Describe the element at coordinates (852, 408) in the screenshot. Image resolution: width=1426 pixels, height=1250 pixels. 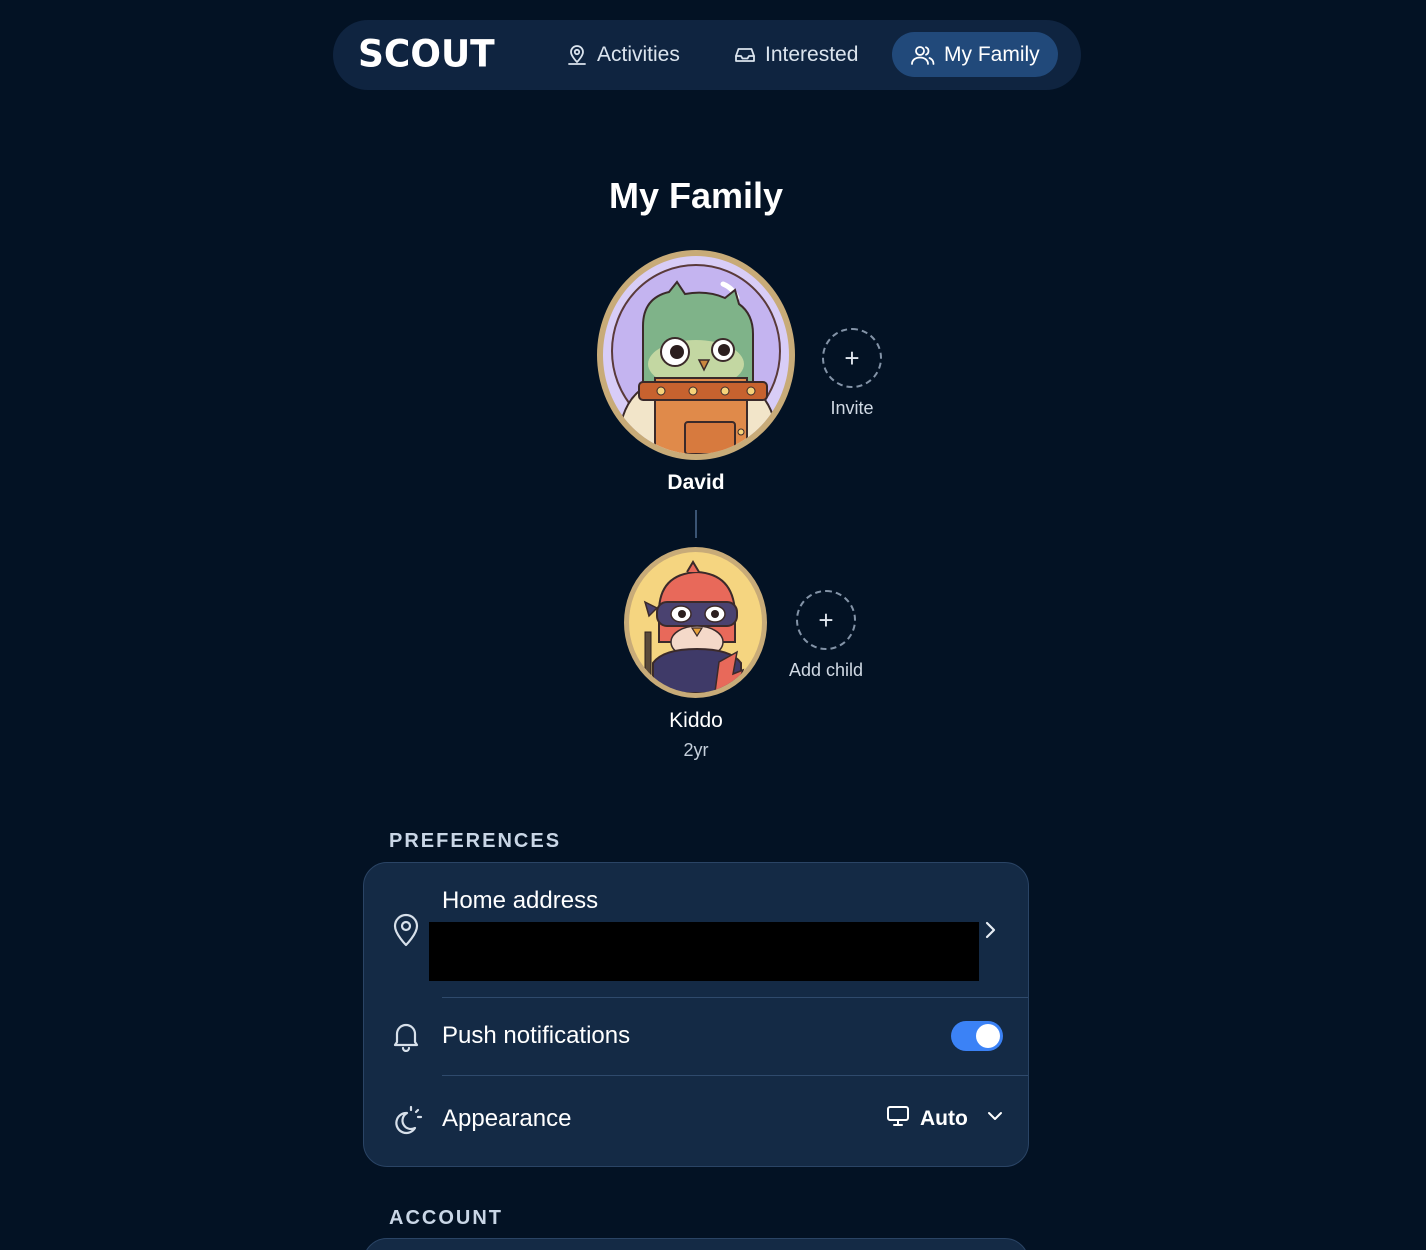
I see `invite-label: Invite` at that location.